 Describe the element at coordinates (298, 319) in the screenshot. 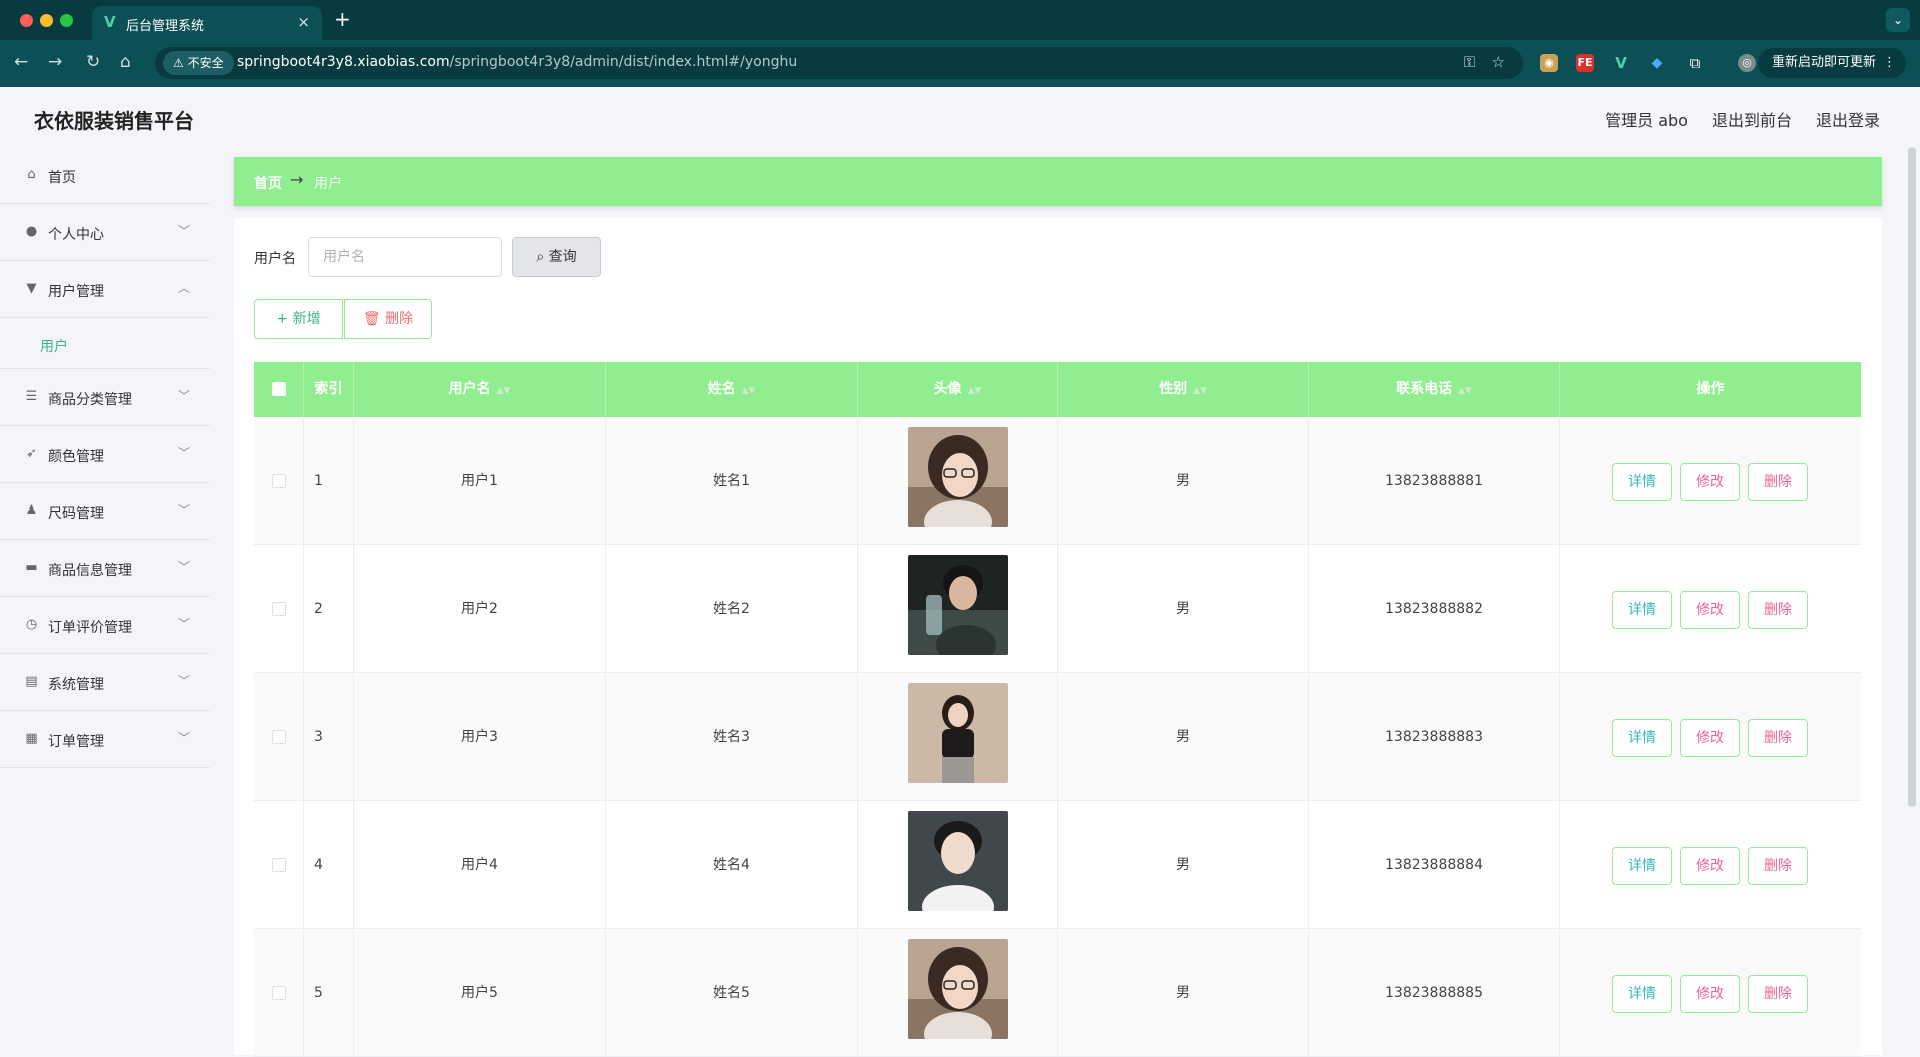

I see `add-button: + 新增` at that location.